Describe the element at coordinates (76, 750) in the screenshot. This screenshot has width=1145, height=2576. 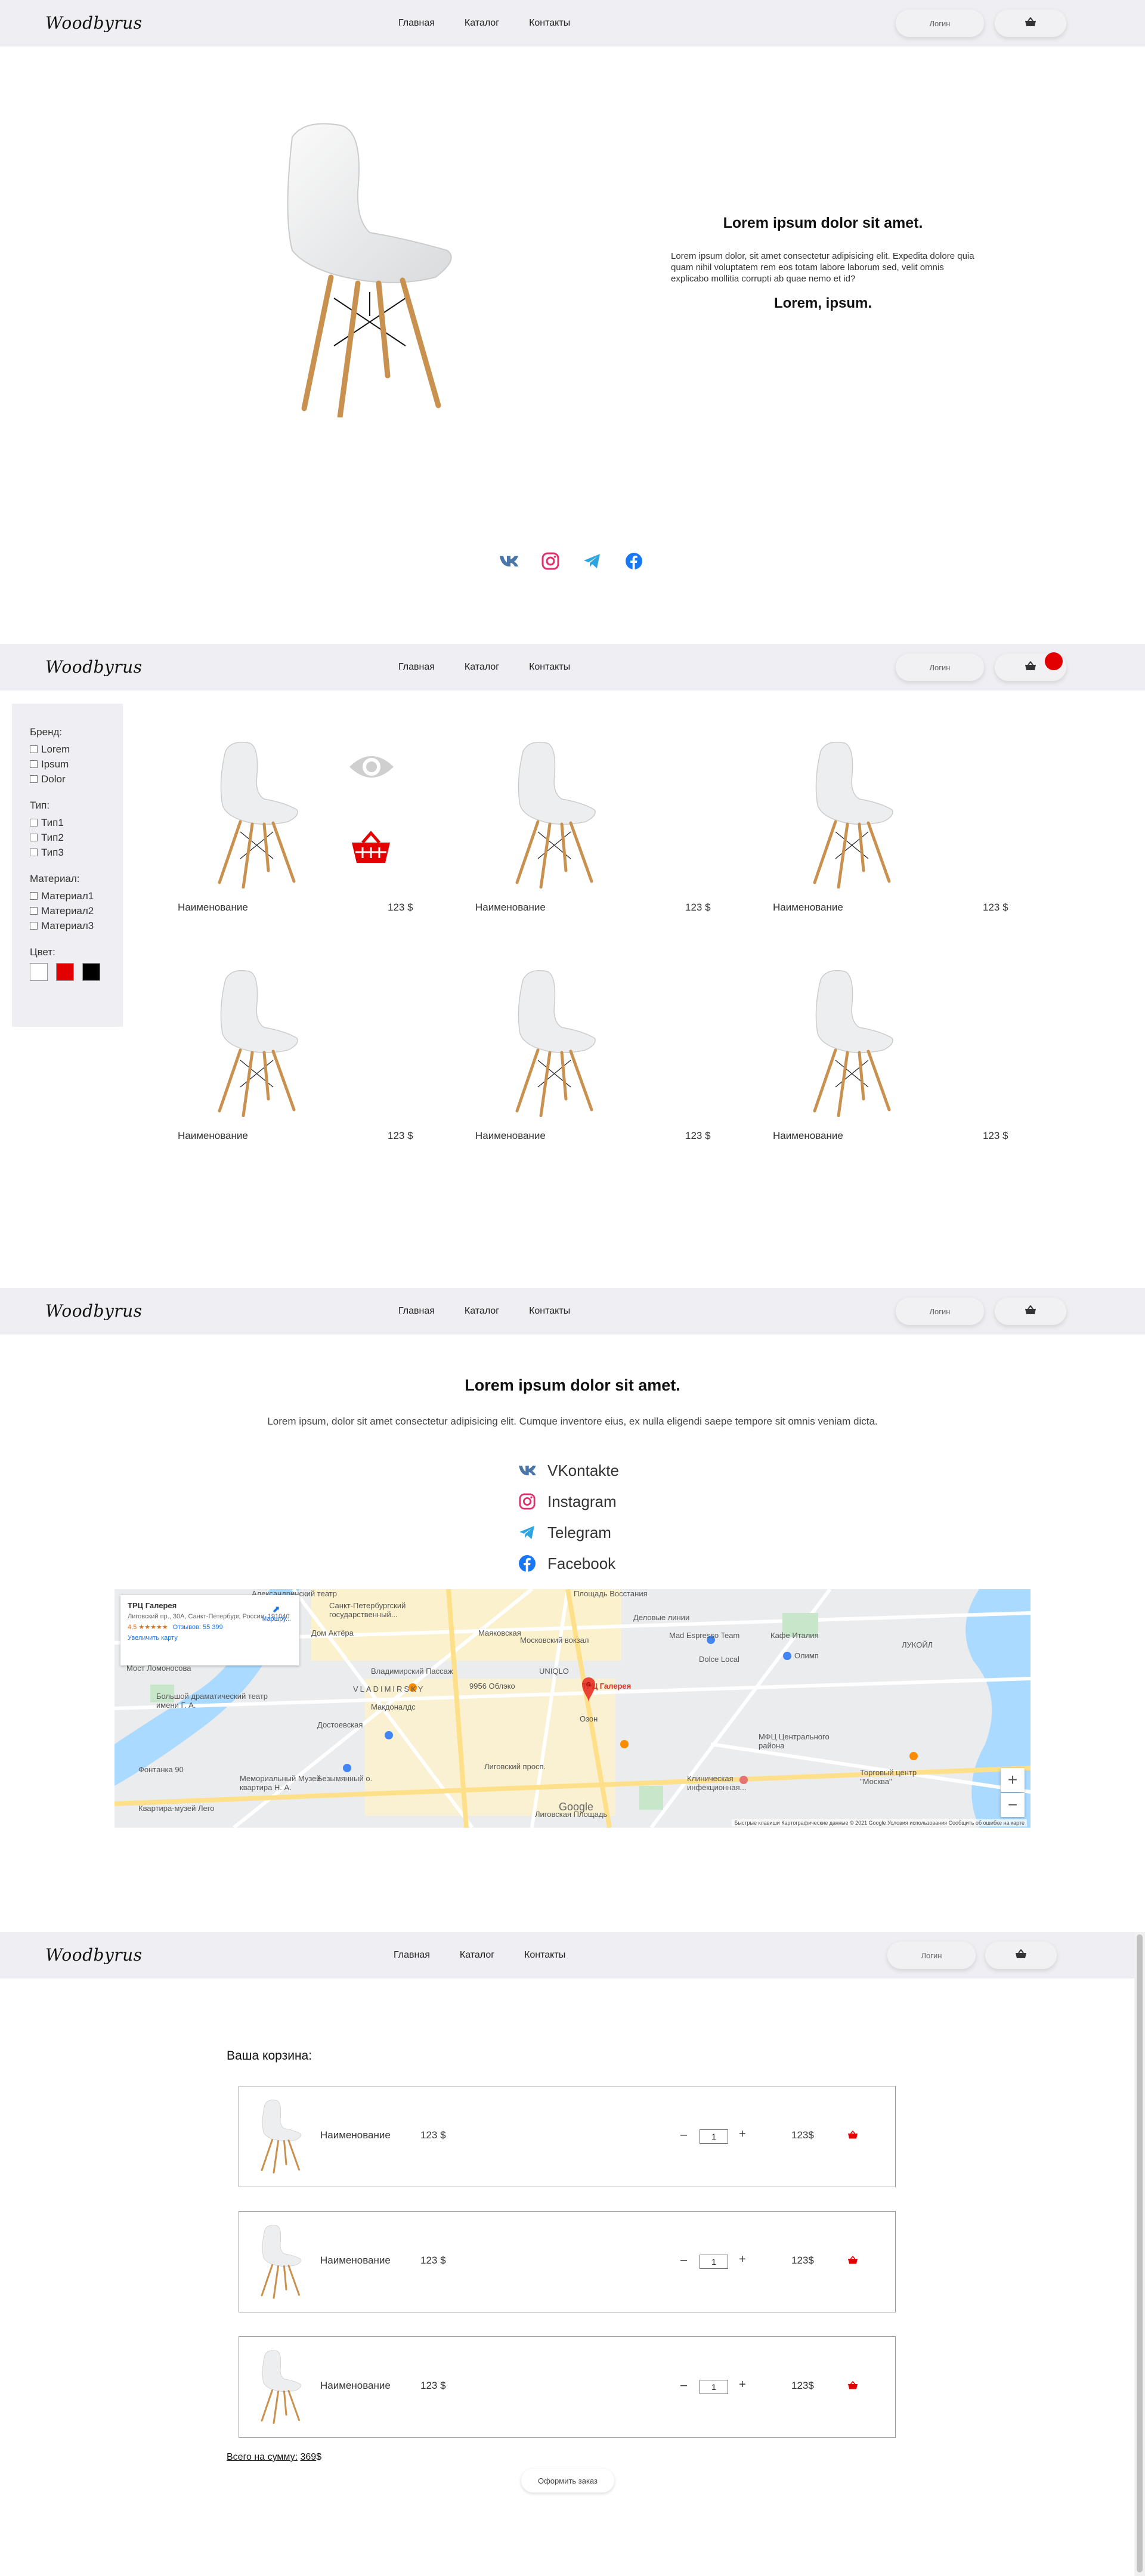
I see `filter-option: Lorem` at that location.